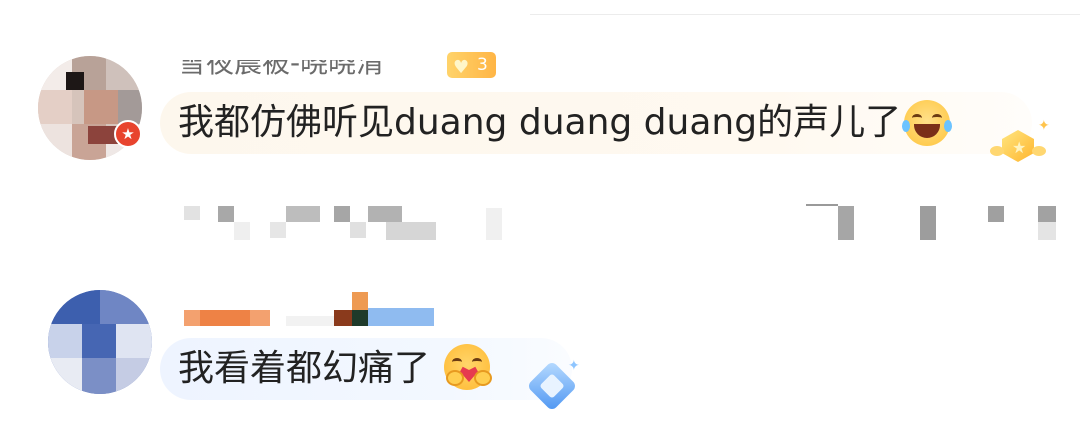 This screenshot has width=1080, height=429. What do you see at coordinates (281, 69) in the screenshot?
I see `username: 雪夜晨被-晓晓清` at bounding box center [281, 69].